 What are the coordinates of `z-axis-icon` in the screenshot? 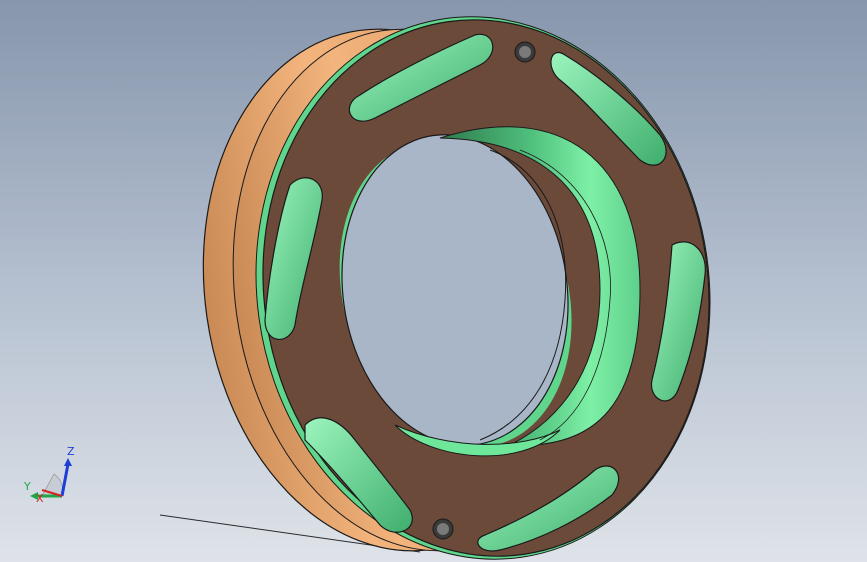 It's located at (65, 480).